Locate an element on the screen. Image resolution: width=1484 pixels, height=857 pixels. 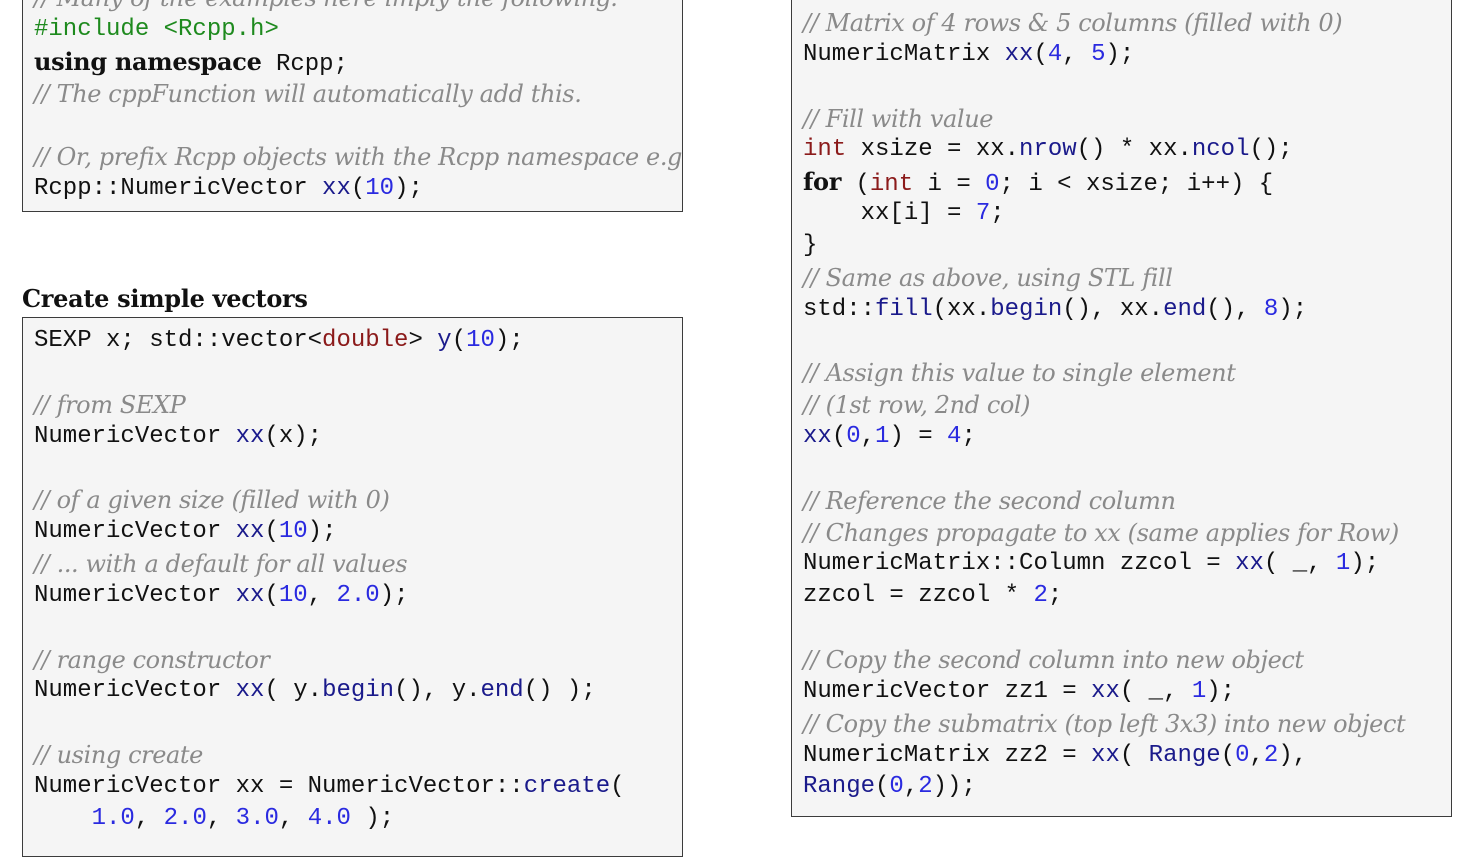
code-token: 4 is located at coordinates (954, 437).